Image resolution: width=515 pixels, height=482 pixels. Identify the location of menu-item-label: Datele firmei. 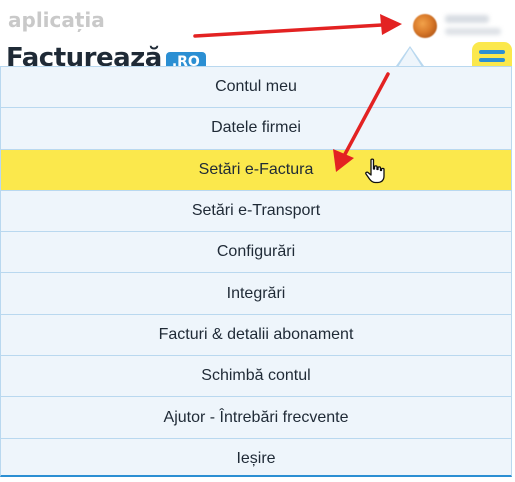
(256, 128).